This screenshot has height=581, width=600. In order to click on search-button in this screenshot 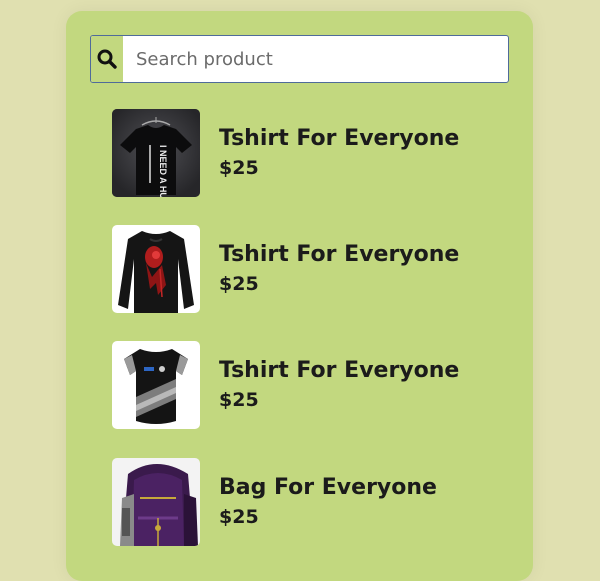, I will do `click(107, 59)`.